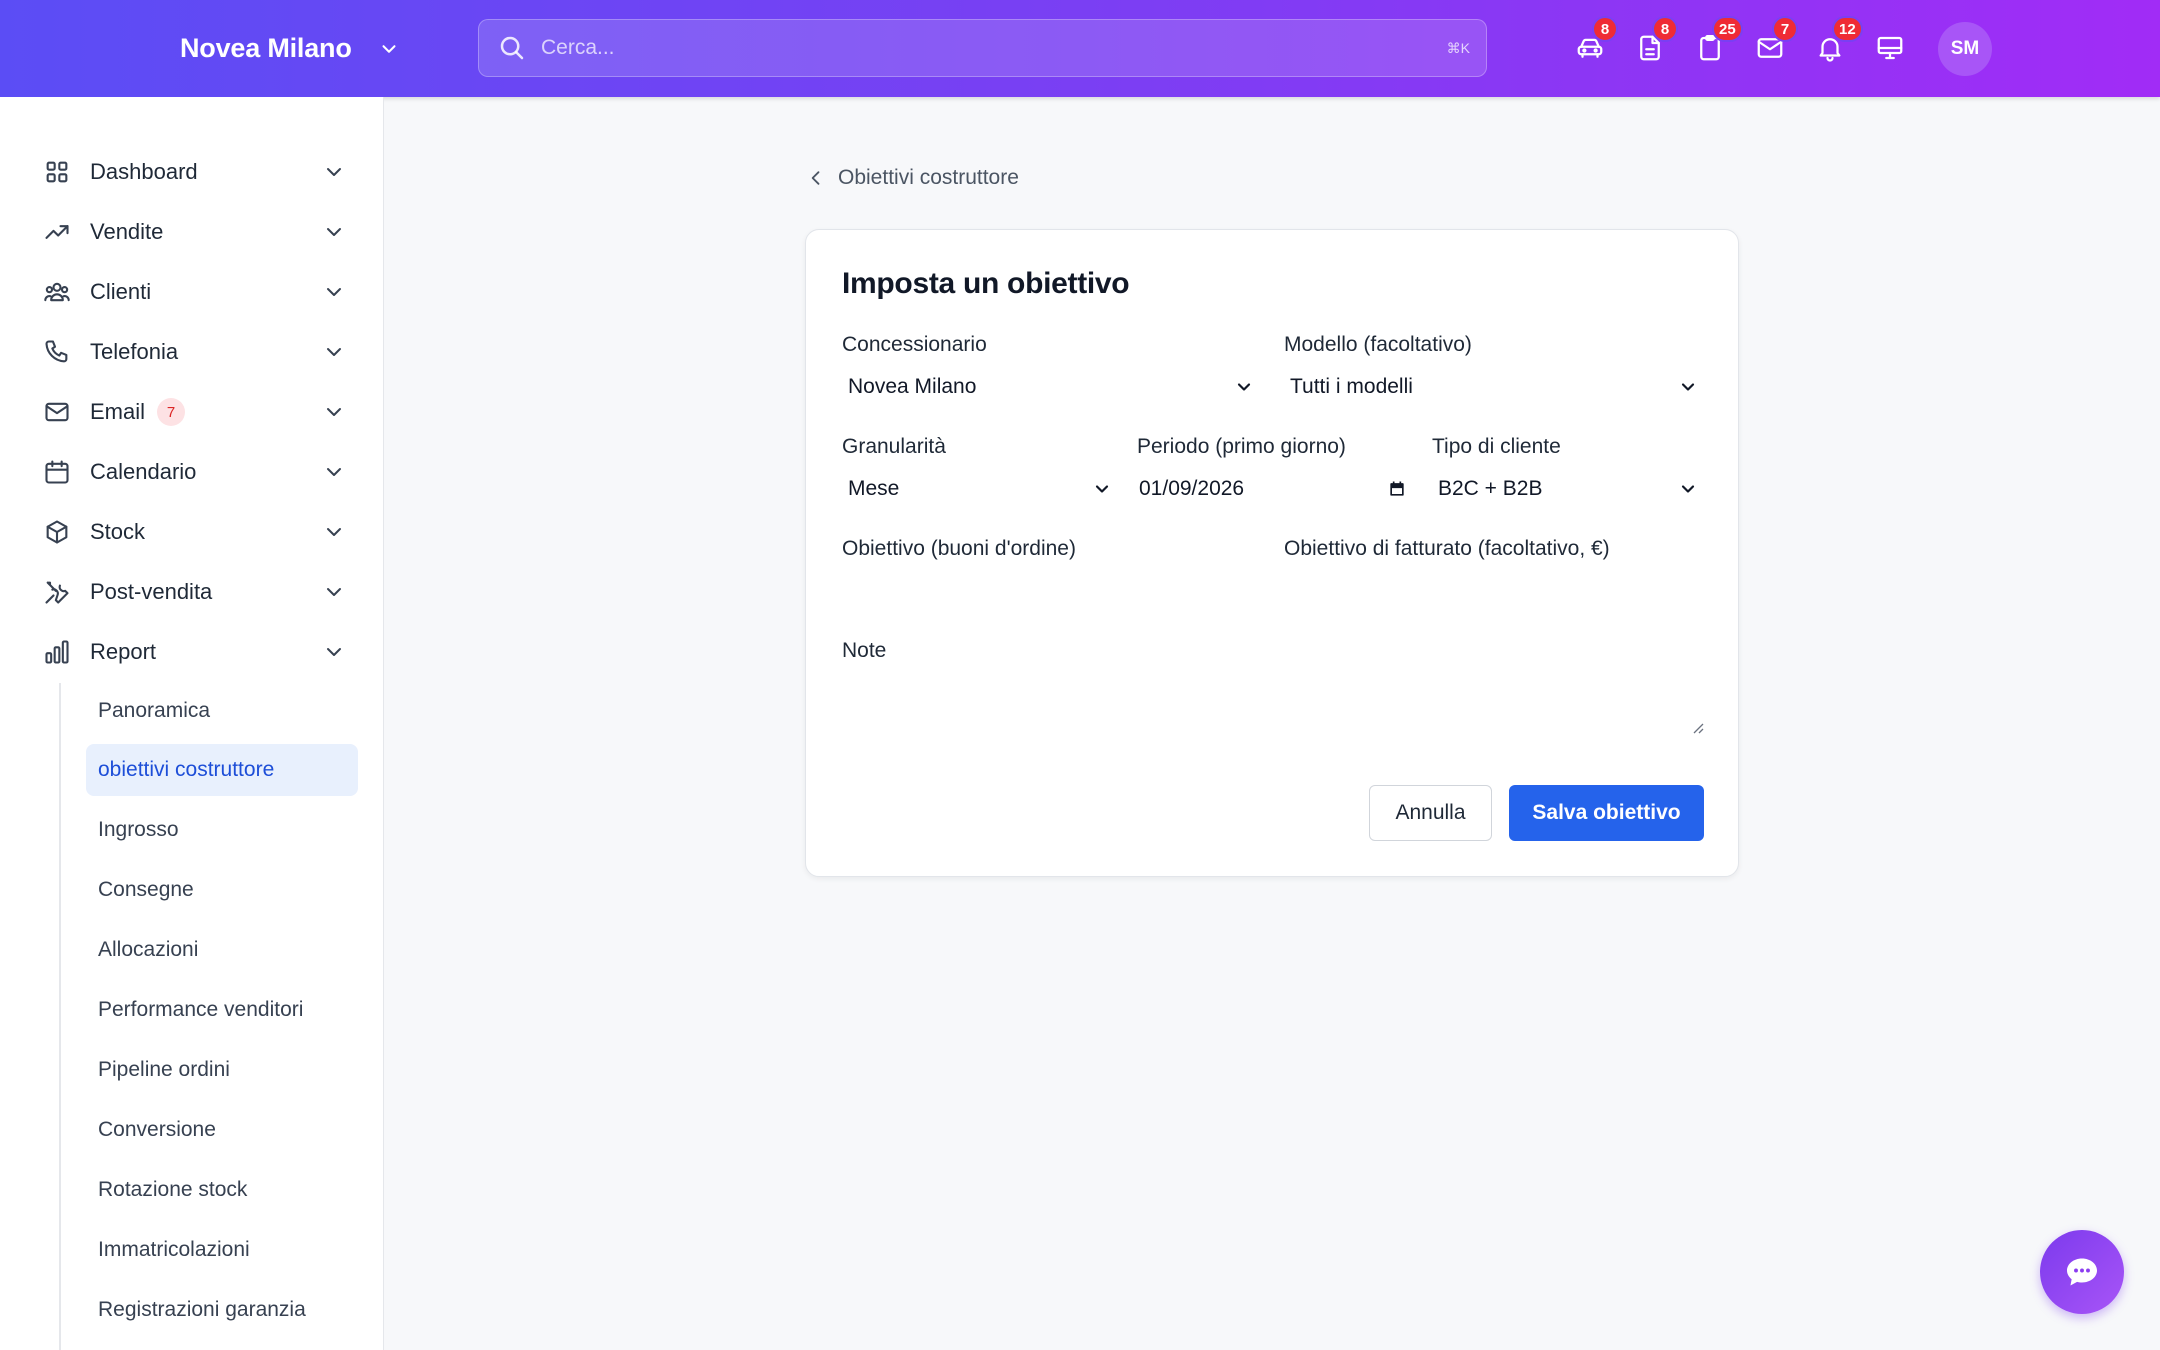 The width and height of the screenshot is (2160, 1350). Describe the element at coordinates (222, 1190) in the screenshot. I see `sidebar-subitem-rotazione-stock: Rotazione stock` at that location.